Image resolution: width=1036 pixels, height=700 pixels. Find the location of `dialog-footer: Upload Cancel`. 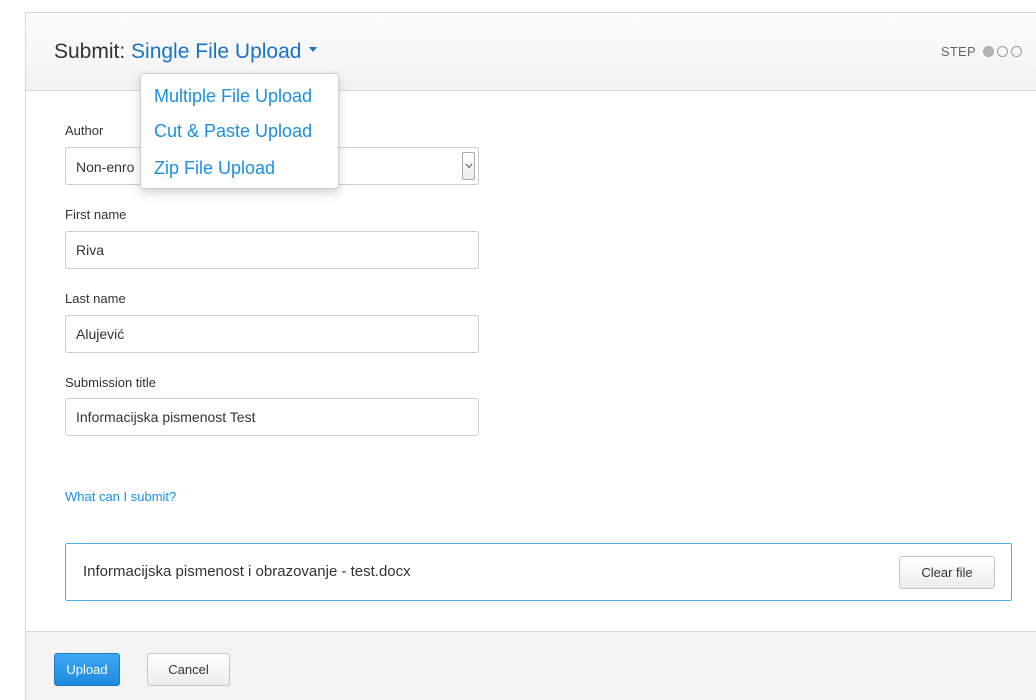

dialog-footer: Upload Cancel is located at coordinates (530, 665).